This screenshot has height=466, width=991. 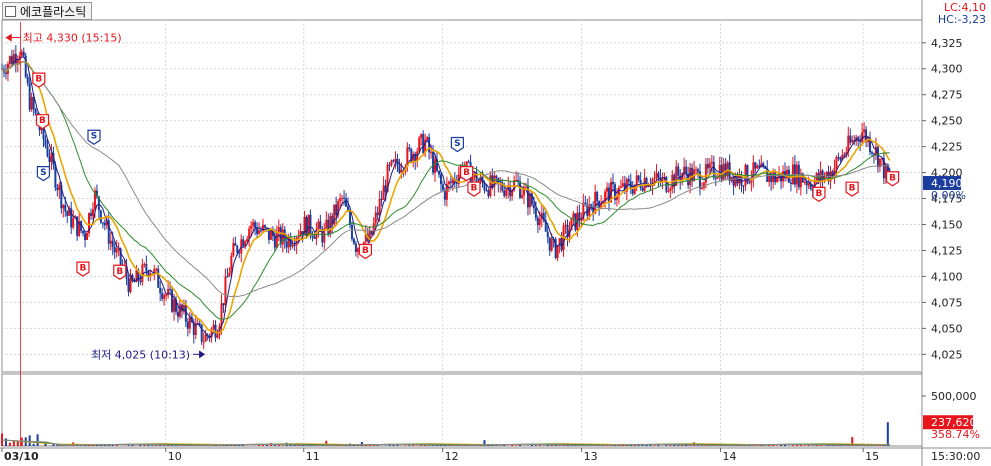 I want to click on price-tick-label: 4,225, so click(x=947, y=147).